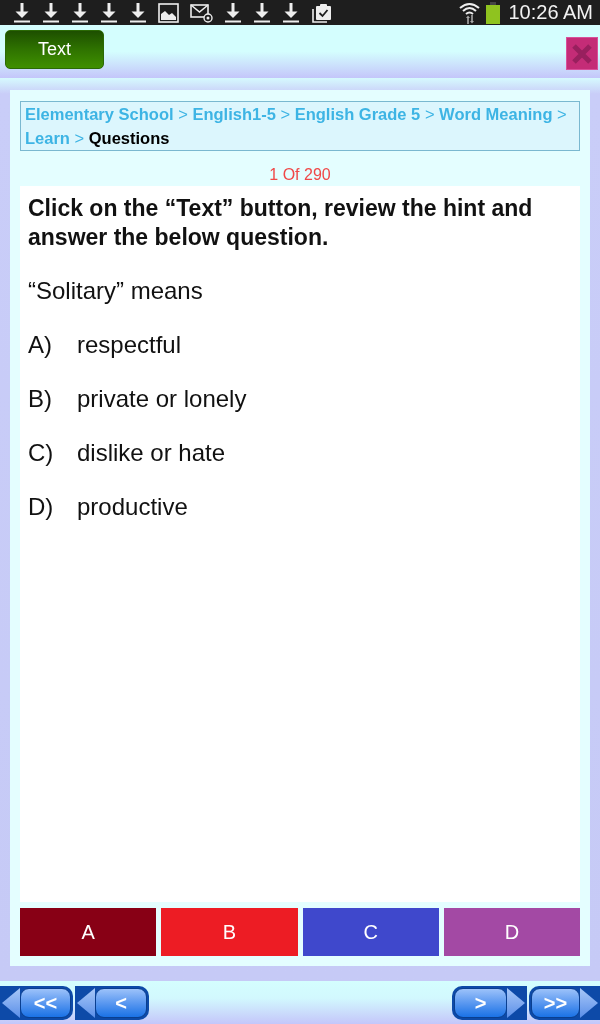 The image size is (600, 1024). Describe the element at coordinates (41, 507) in the screenshot. I see `option-letter: D)` at that location.